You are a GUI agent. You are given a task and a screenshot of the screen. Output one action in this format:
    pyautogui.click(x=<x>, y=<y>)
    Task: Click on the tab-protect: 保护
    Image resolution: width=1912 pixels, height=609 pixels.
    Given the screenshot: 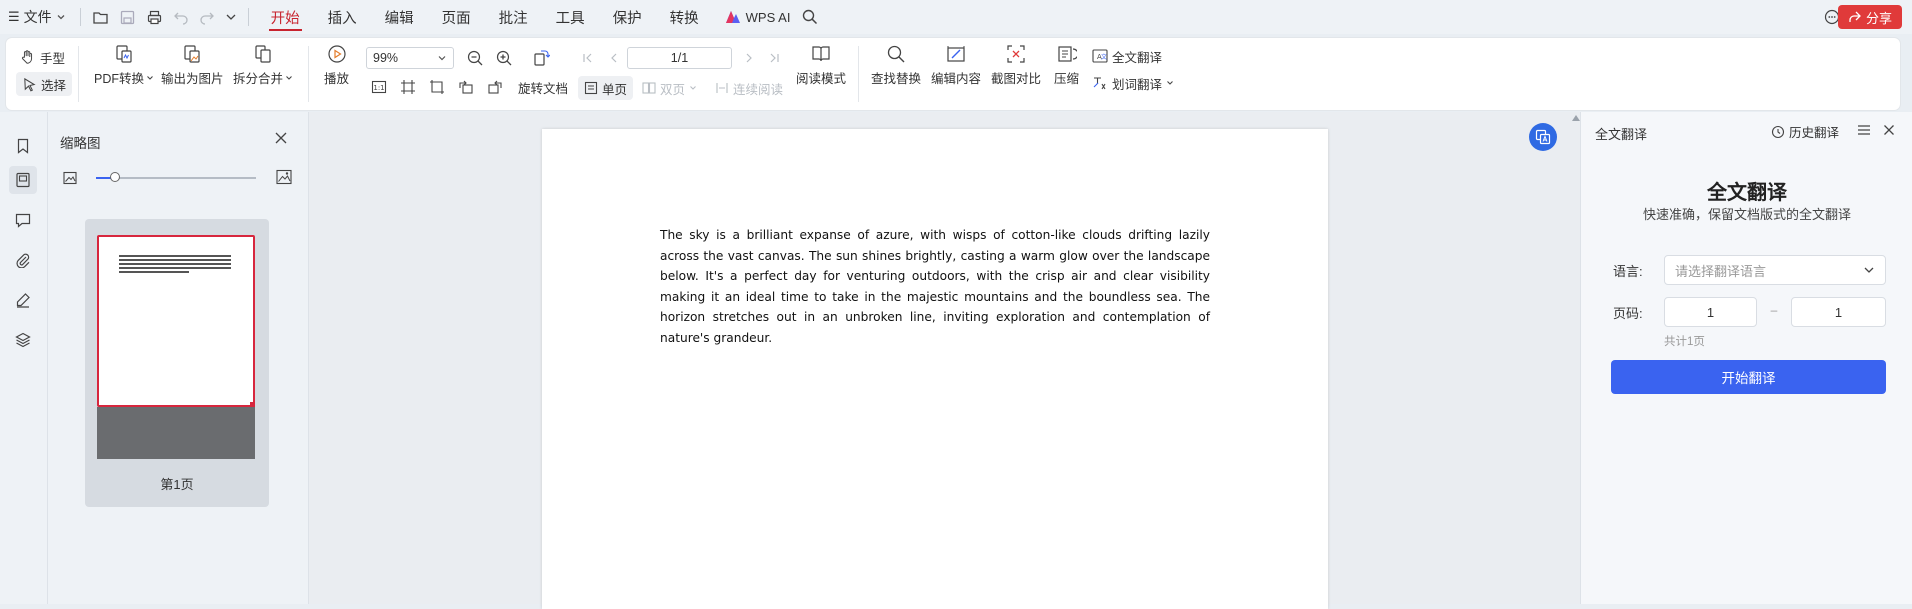 What is the action you would take?
    pyautogui.click(x=627, y=17)
    